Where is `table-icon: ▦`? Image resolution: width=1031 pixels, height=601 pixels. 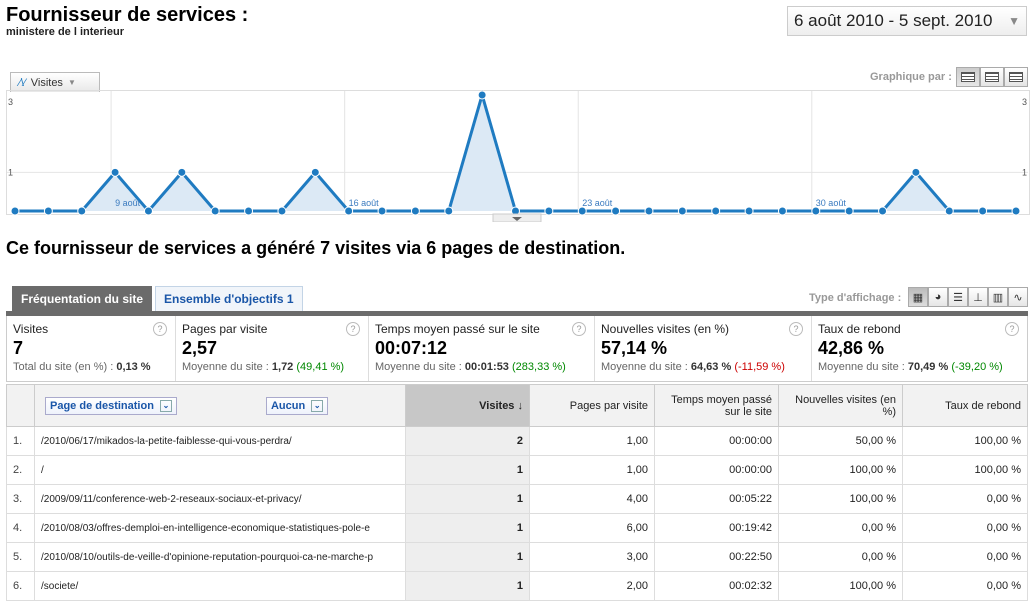
table-icon: ▦ is located at coordinates (918, 297).